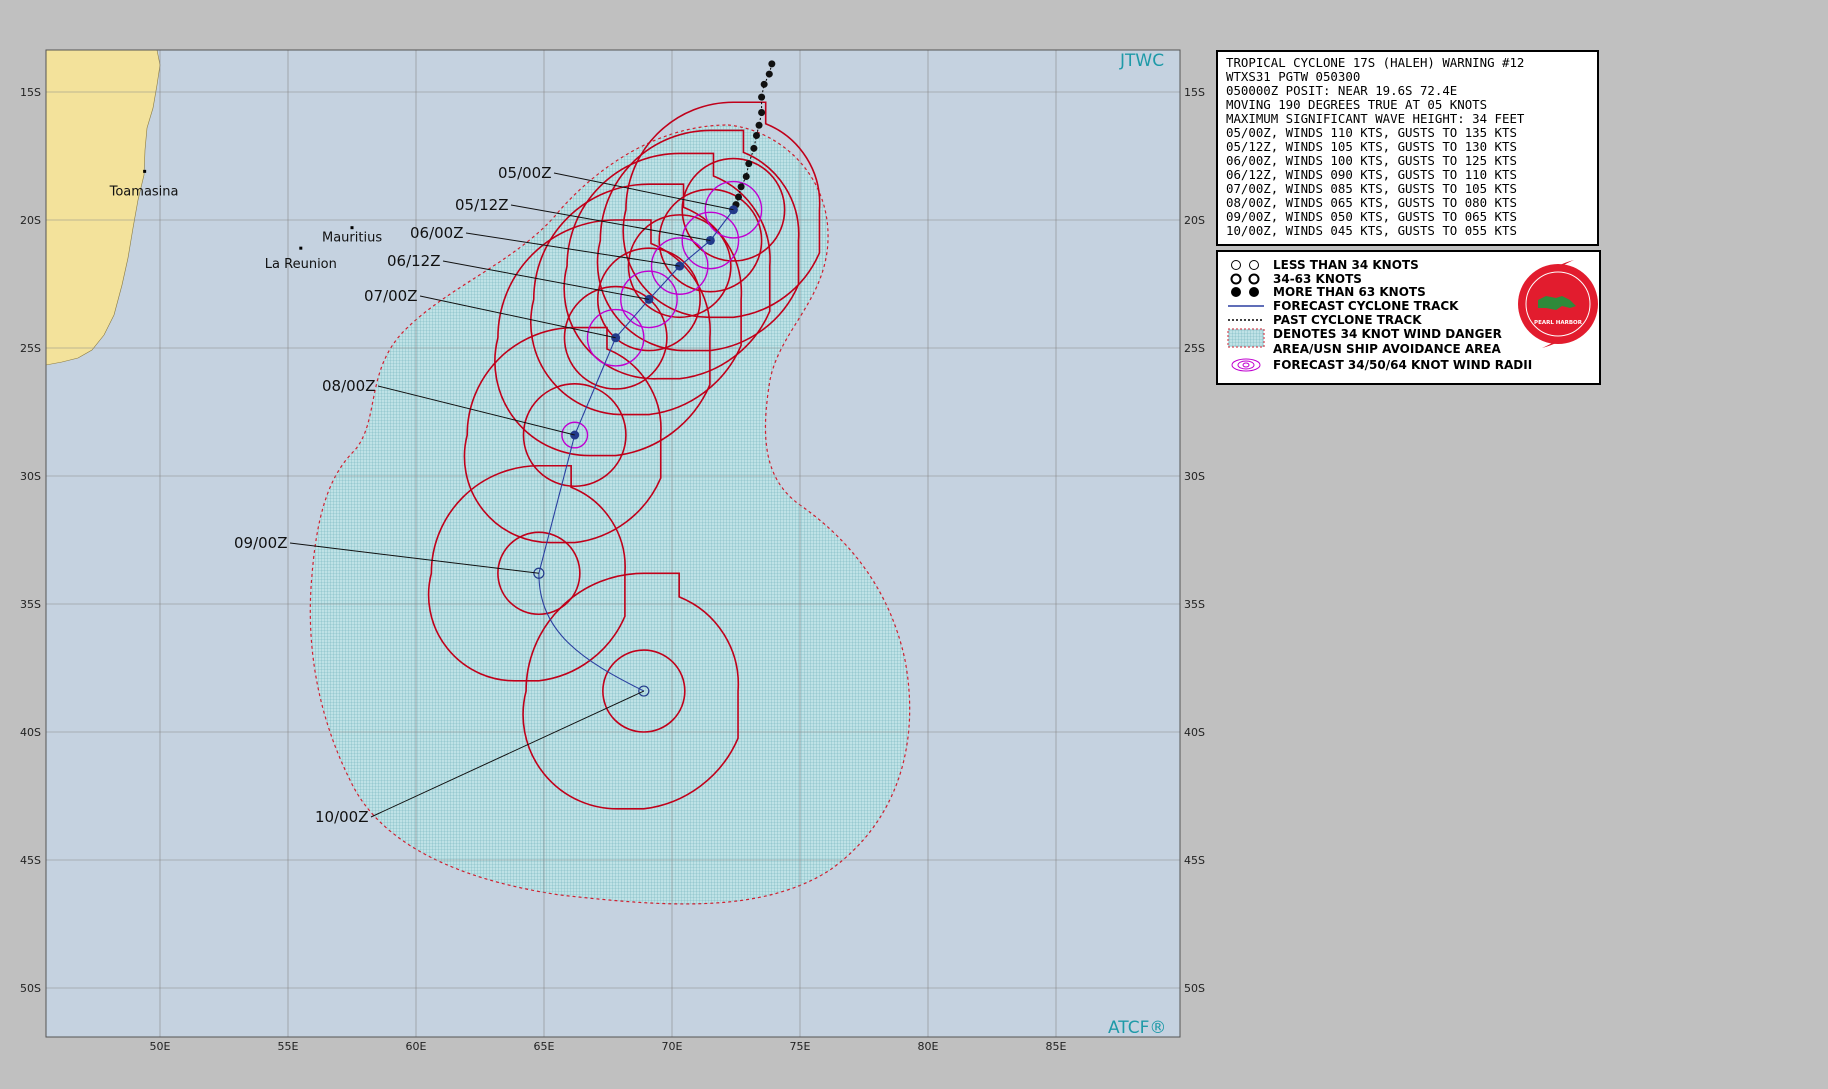 The width and height of the screenshot is (1828, 1089). Describe the element at coordinates (1371, 188) in the screenshot. I see `warning-line: 07/00Z, WINDS 085 KTS, GUSTS TO 105 KTS` at that location.